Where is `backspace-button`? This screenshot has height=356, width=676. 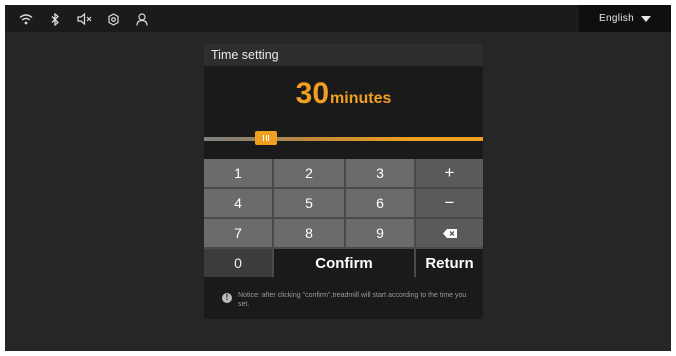
backspace-button is located at coordinates (449, 233).